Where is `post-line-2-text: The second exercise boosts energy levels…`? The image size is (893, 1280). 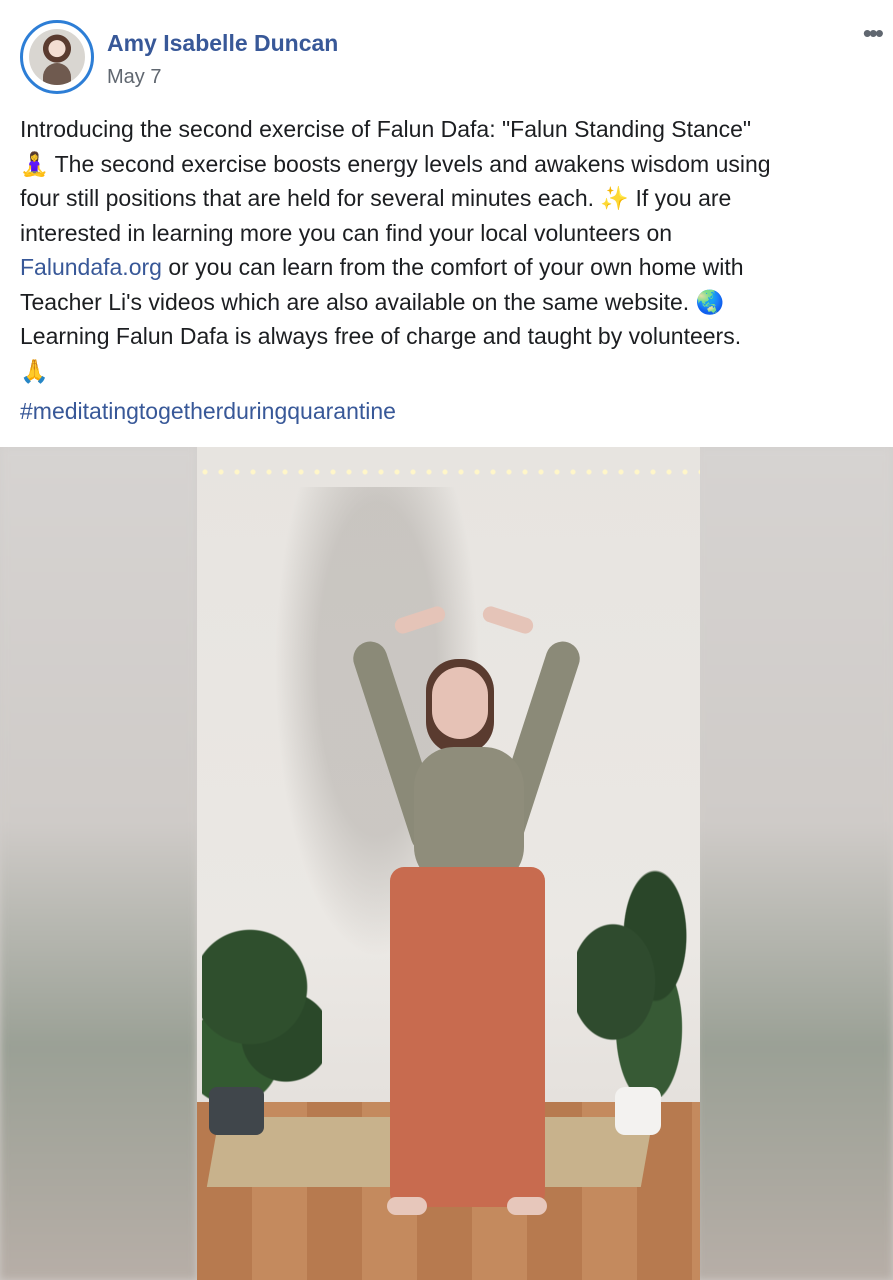 post-line-2-text: The second exercise boosts energy levels… is located at coordinates (412, 163).